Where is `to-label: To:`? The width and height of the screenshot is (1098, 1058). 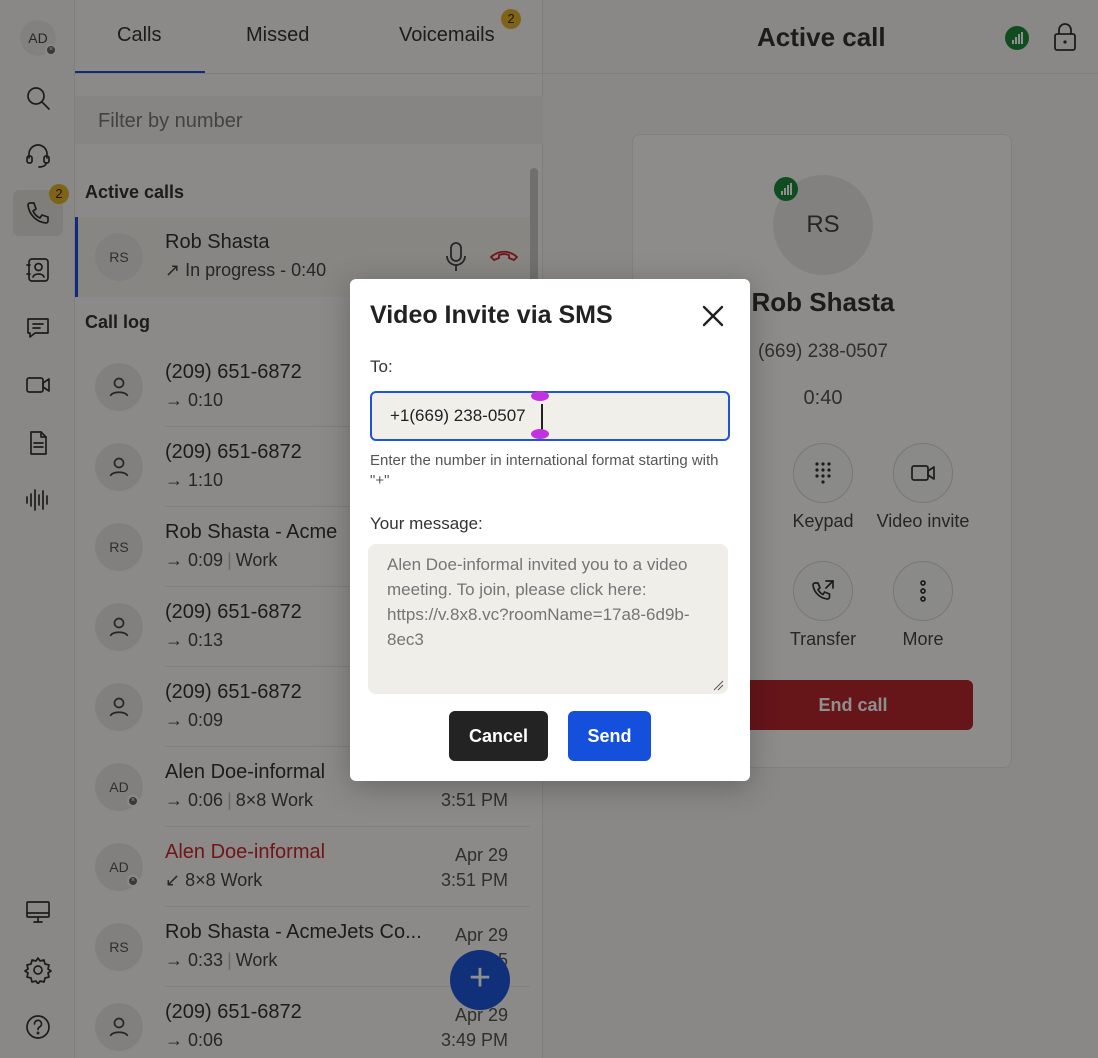
to-label: To: is located at coordinates (381, 366).